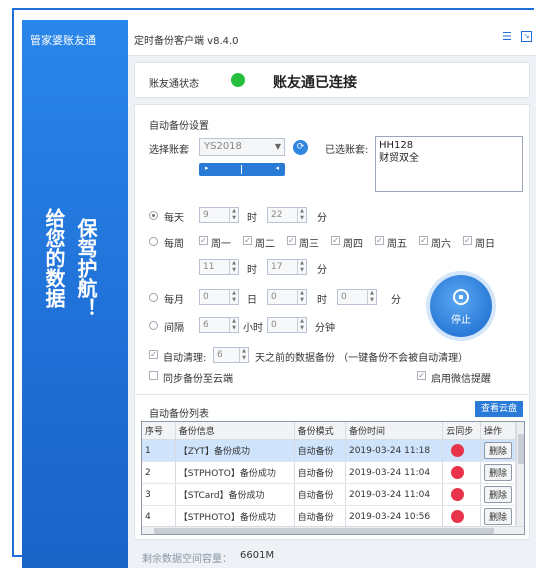 The width and height of the screenshot is (553, 575). Describe the element at coordinates (219, 267) in the screenshot. I see `weekly-hour-input: 11 ▲ ▼` at that location.